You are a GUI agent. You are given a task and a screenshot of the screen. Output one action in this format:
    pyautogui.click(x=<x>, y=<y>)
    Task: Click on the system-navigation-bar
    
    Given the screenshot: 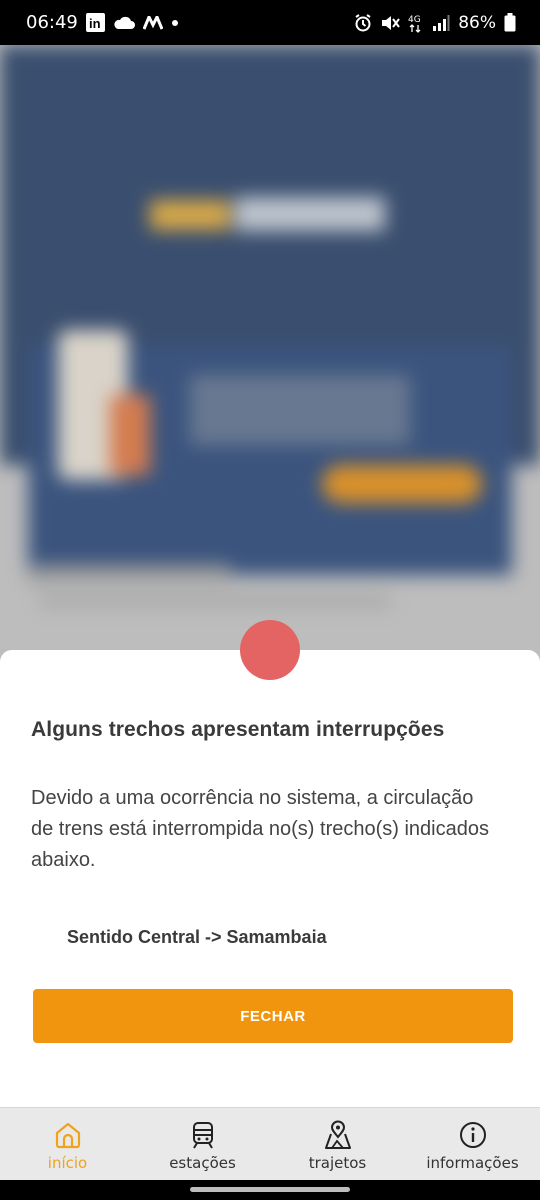 What is the action you would take?
    pyautogui.click(x=270, y=1190)
    